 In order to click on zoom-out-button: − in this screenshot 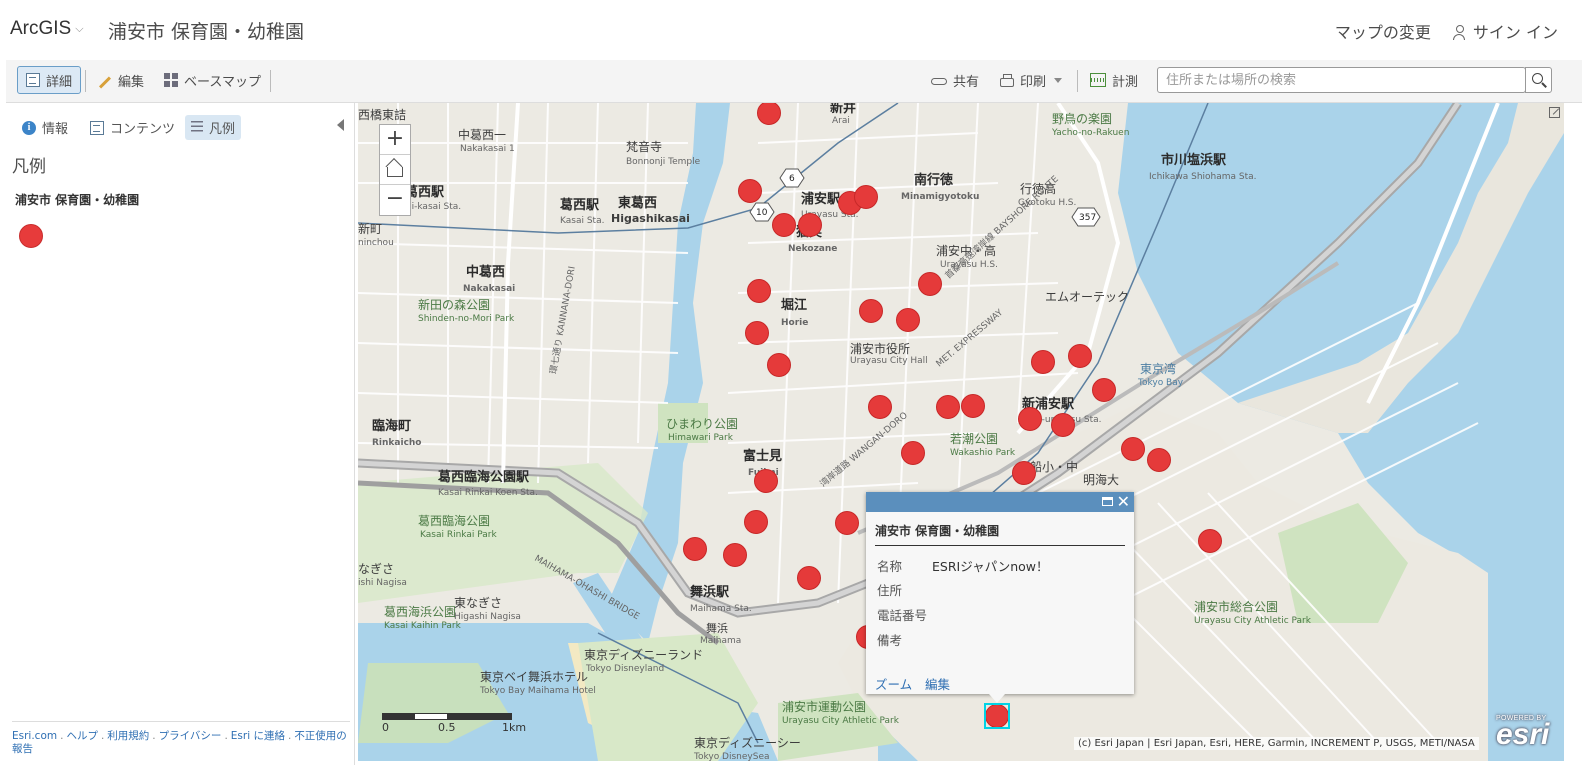, I will do `click(395, 200)`.